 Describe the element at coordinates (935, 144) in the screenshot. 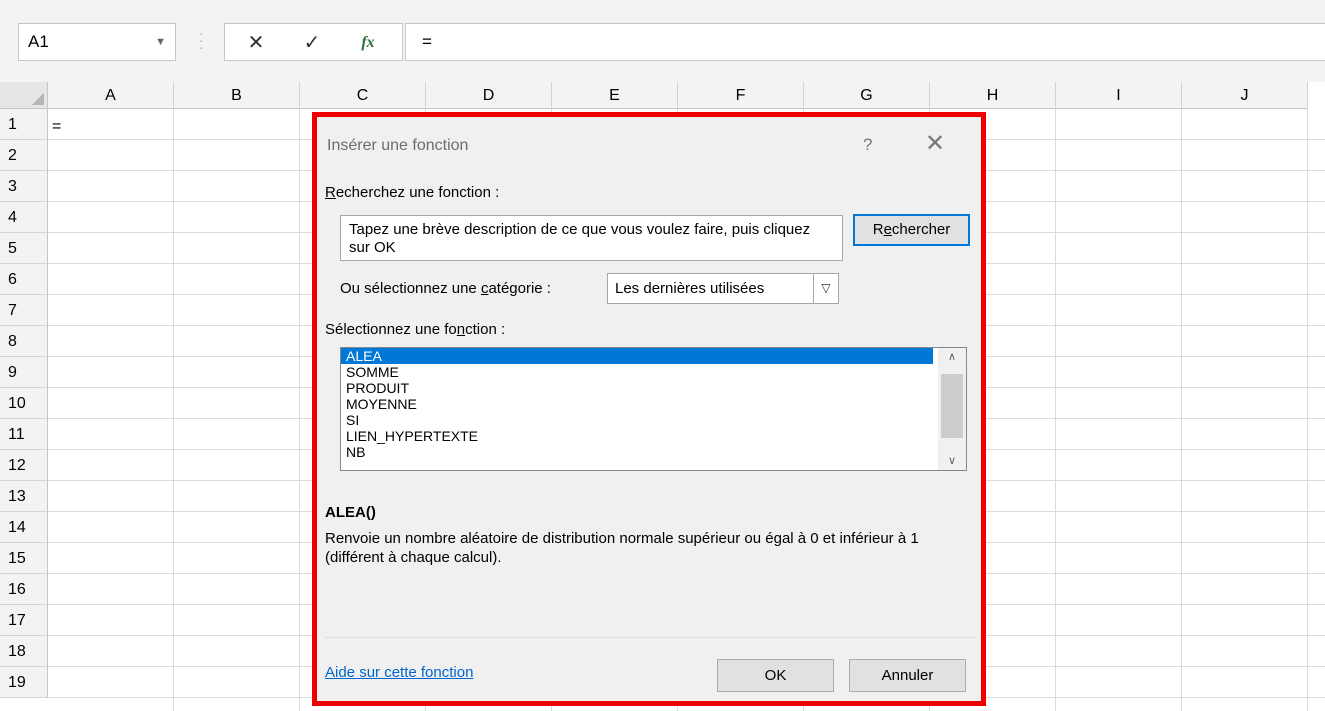

I see `close-icon: ✕` at that location.